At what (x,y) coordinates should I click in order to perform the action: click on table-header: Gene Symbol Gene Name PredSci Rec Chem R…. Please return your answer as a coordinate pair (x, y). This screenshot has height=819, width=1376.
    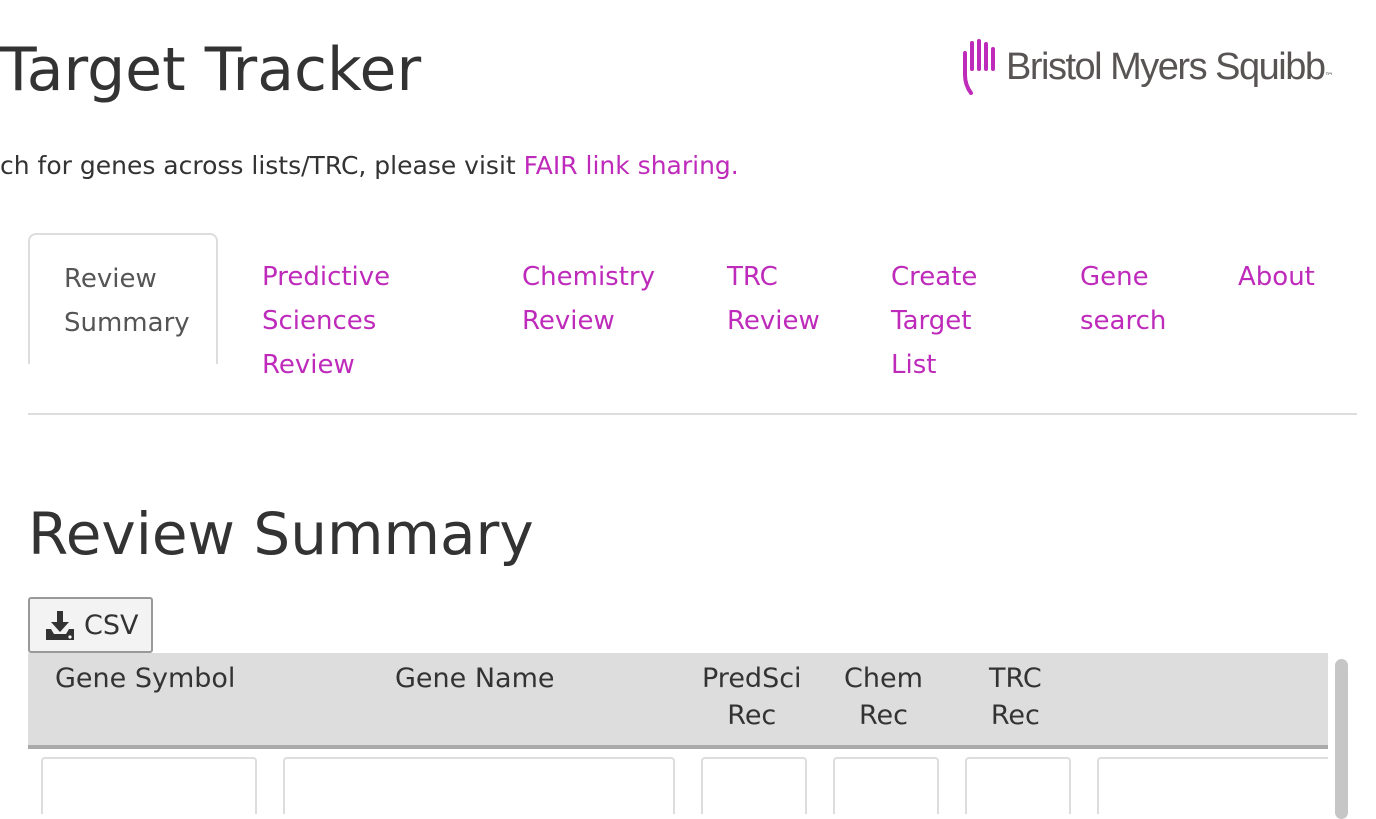
    Looking at the image, I should click on (678, 701).